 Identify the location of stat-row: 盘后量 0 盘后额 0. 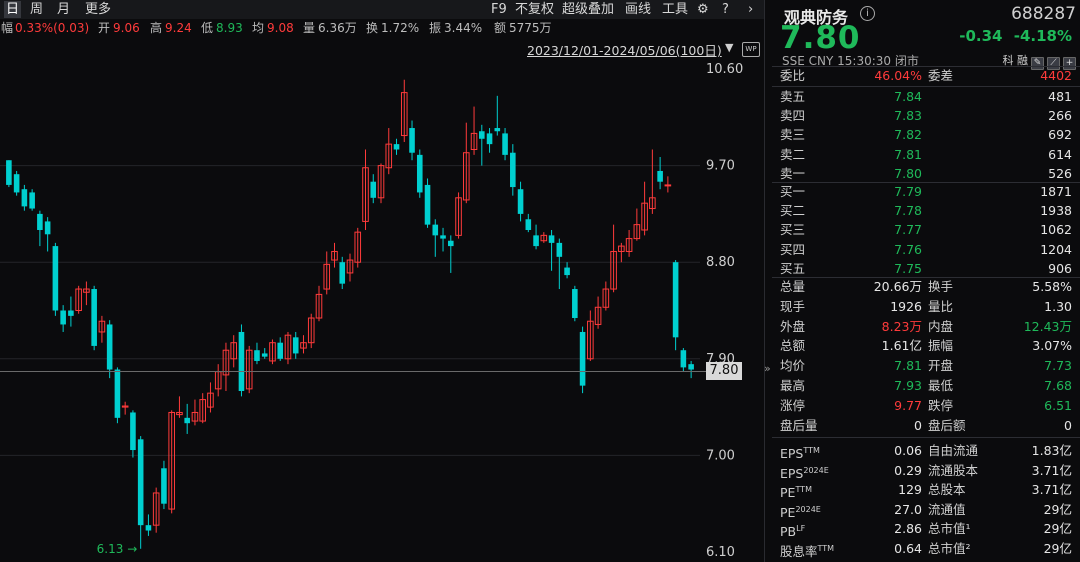
(928, 425).